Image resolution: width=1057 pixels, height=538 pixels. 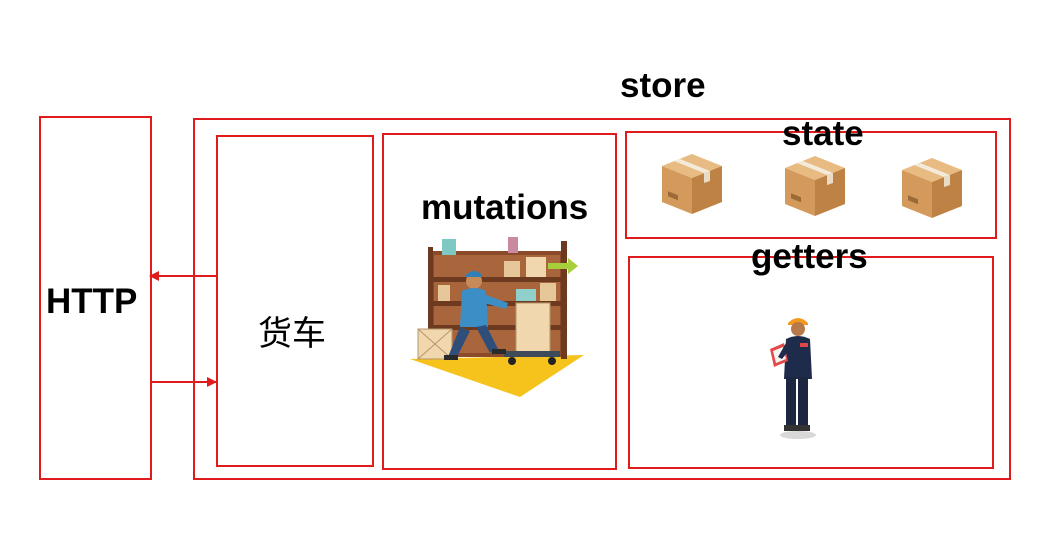 I want to click on warehouse-worker-illustration, so click(x=497, y=317).